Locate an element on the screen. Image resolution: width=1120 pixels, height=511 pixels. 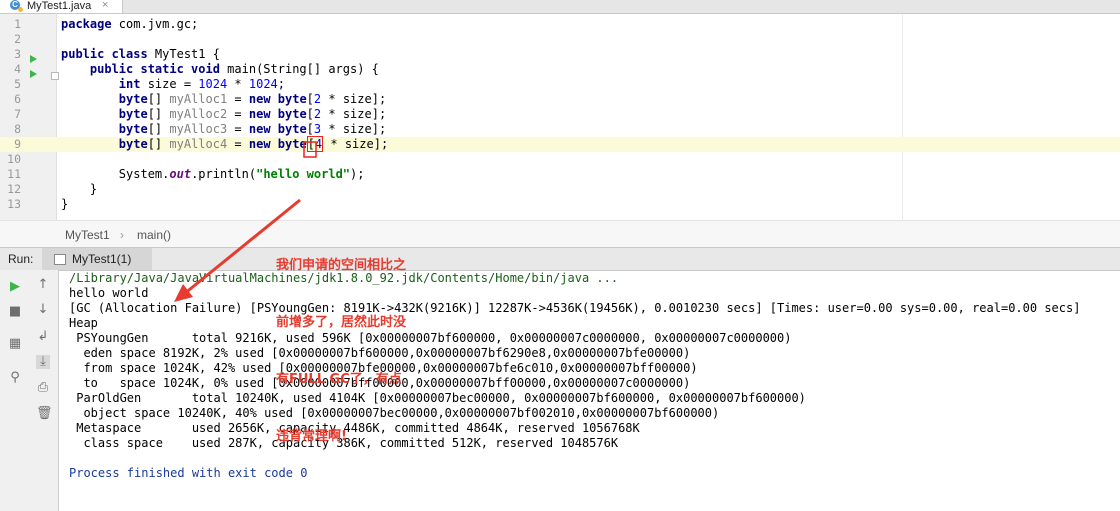
fold-method-icon is located at coordinates (55, 76).